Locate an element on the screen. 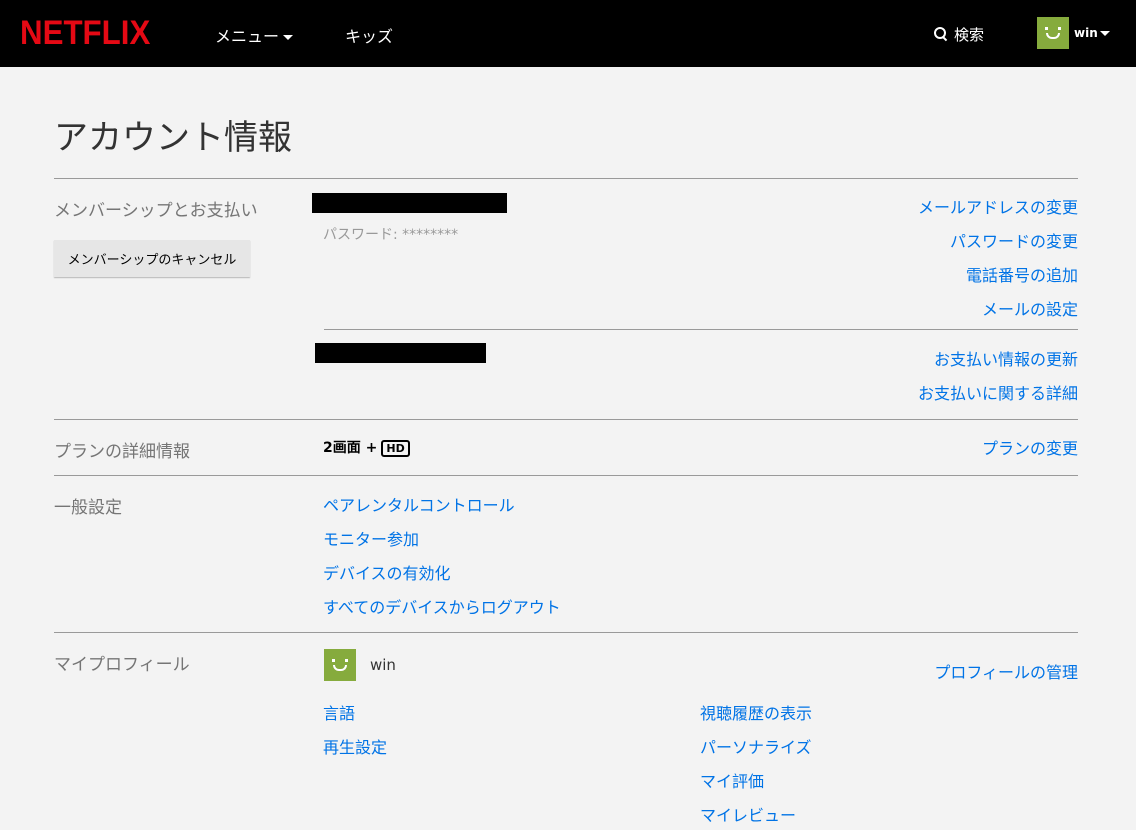 The image size is (1136, 830). personalize-link: パーソナライズ is located at coordinates (756, 746).